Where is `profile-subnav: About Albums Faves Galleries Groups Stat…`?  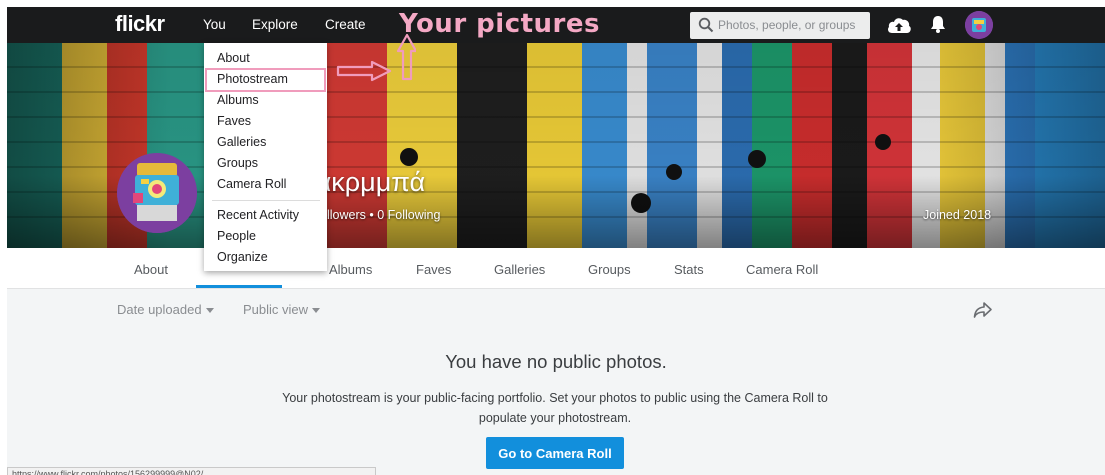 profile-subnav: About Albums Faves Galleries Groups Stat… is located at coordinates (556, 268).